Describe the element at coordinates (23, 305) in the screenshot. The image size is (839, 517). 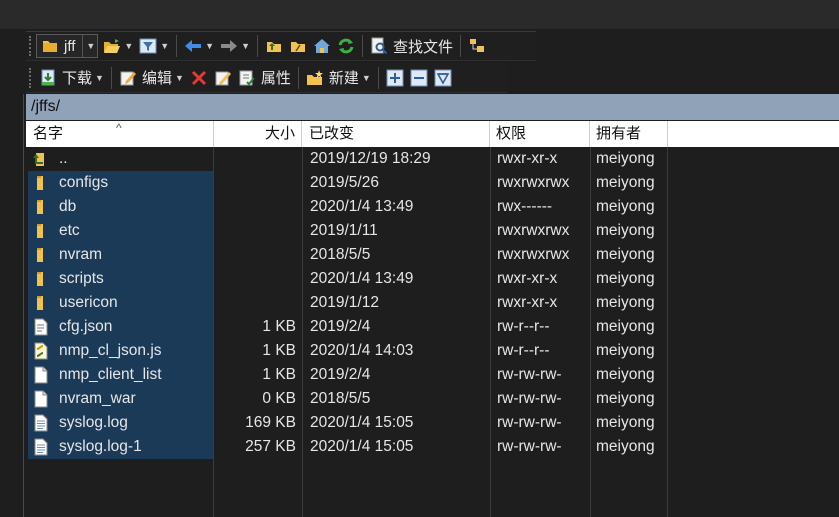
I see `pane-splitter` at that location.